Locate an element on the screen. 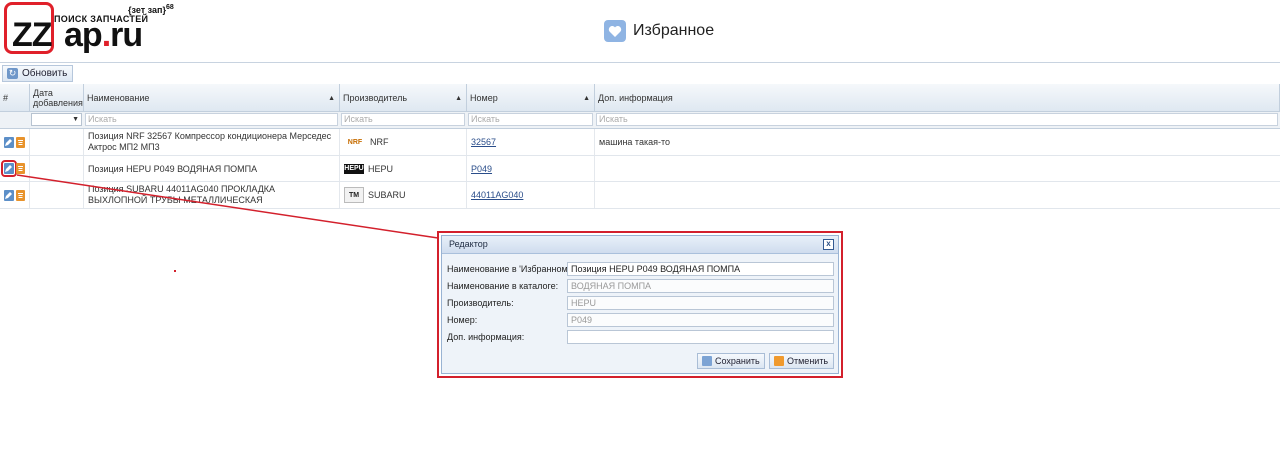 This screenshot has width=1280, height=464. number-filter-input: Искать is located at coordinates (530, 119).